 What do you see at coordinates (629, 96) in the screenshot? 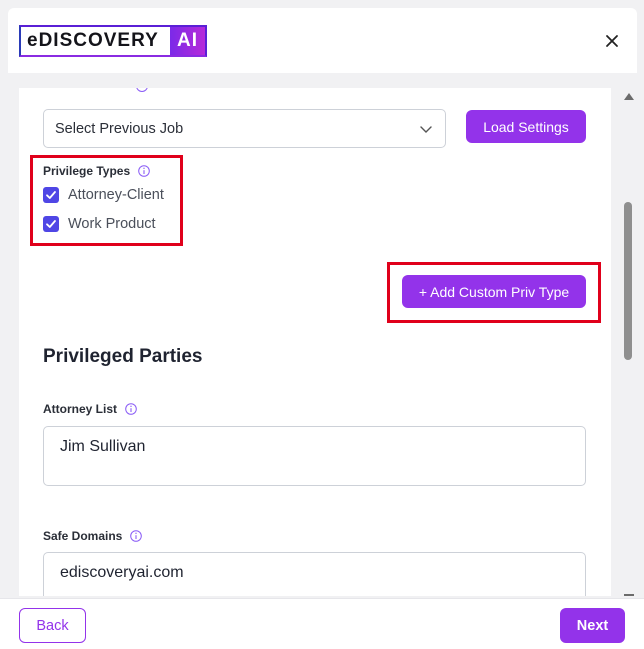
I see `scroll-up-arrow-icon` at bounding box center [629, 96].